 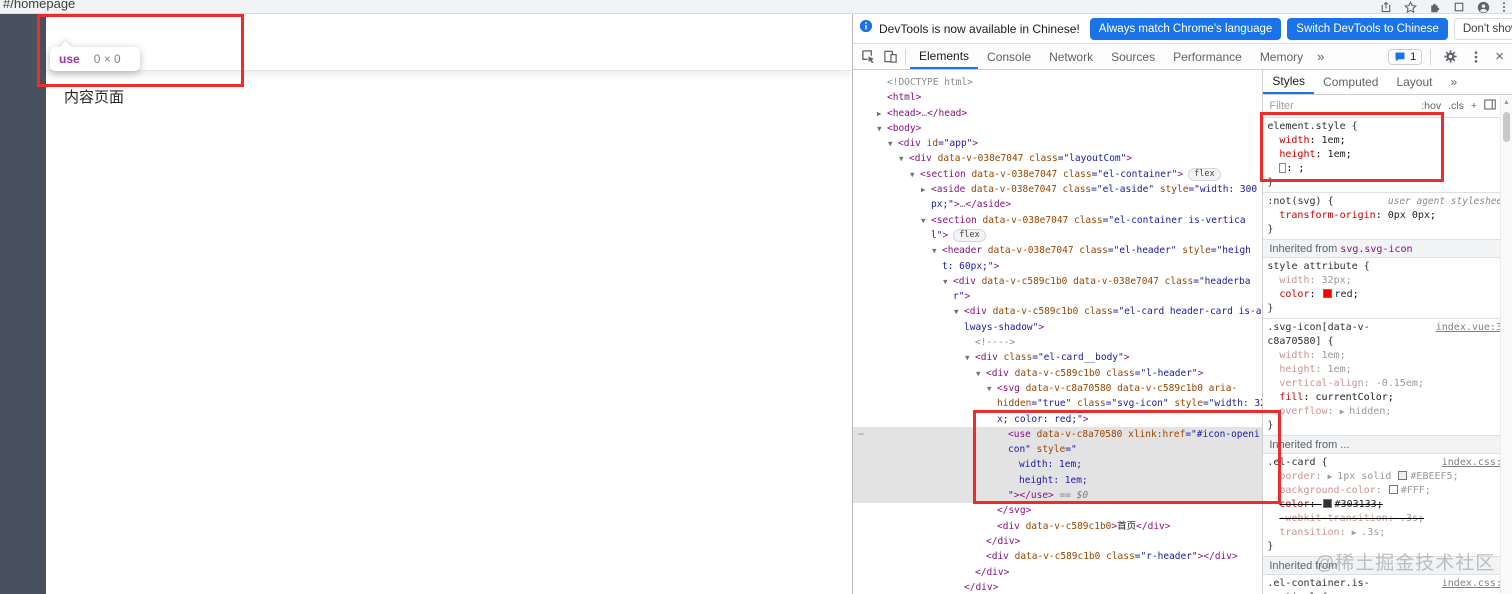 What do you see at coordinates (1482, 28) in the screenshot?
I see `dont-show-again-button: Don't show again` at bounding box center [1482, 28].